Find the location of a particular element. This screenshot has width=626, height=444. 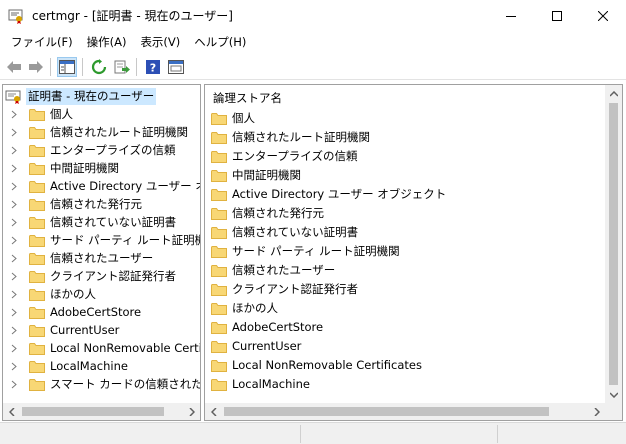

help-button: ? is located at coordinates (153, 67).